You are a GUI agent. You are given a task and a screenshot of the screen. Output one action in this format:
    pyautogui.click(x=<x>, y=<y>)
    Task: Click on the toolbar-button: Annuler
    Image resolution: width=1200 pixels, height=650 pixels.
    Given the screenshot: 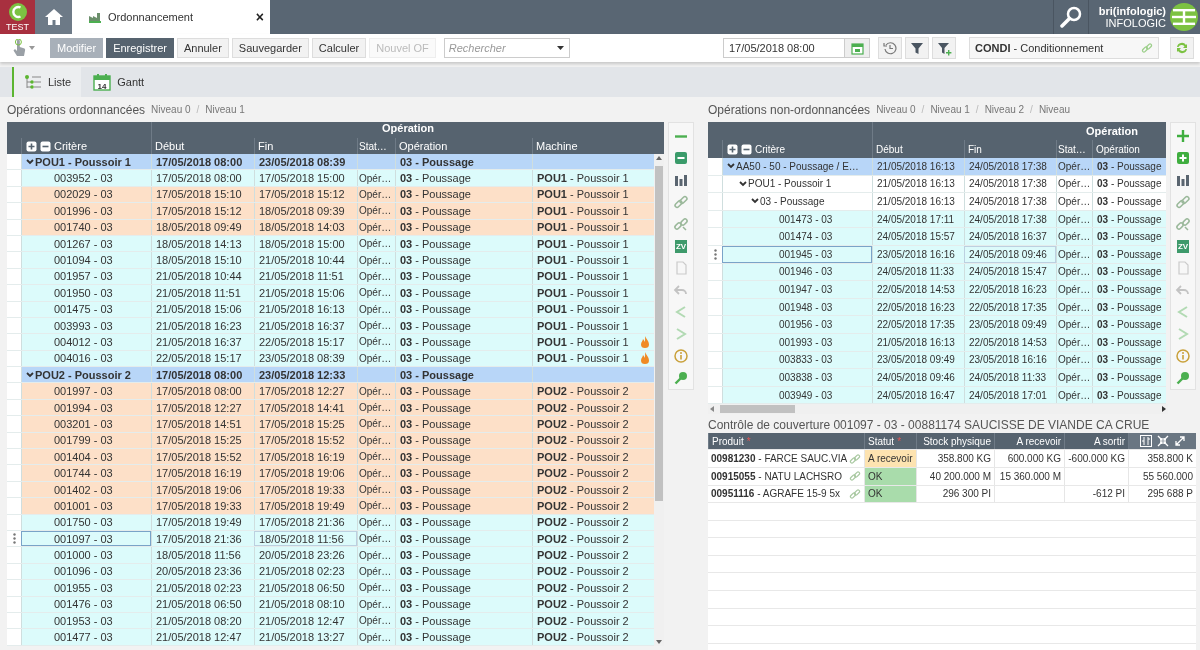 What is the action you would take?
    pyautogui.click(x=202, y=48)
    